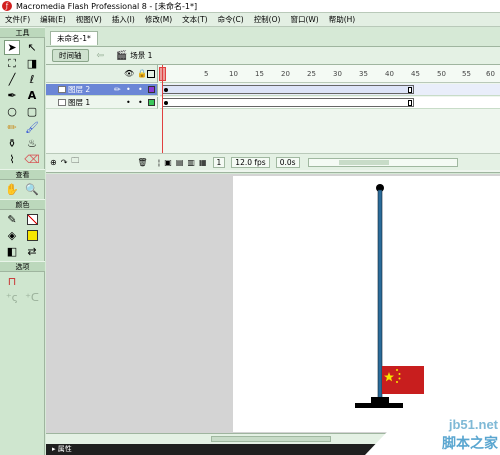  What do you see at coordinates (191, 162) in the screenshot?
I see `edit-multiple-icon: ▥` at bounding box center [191, 162].